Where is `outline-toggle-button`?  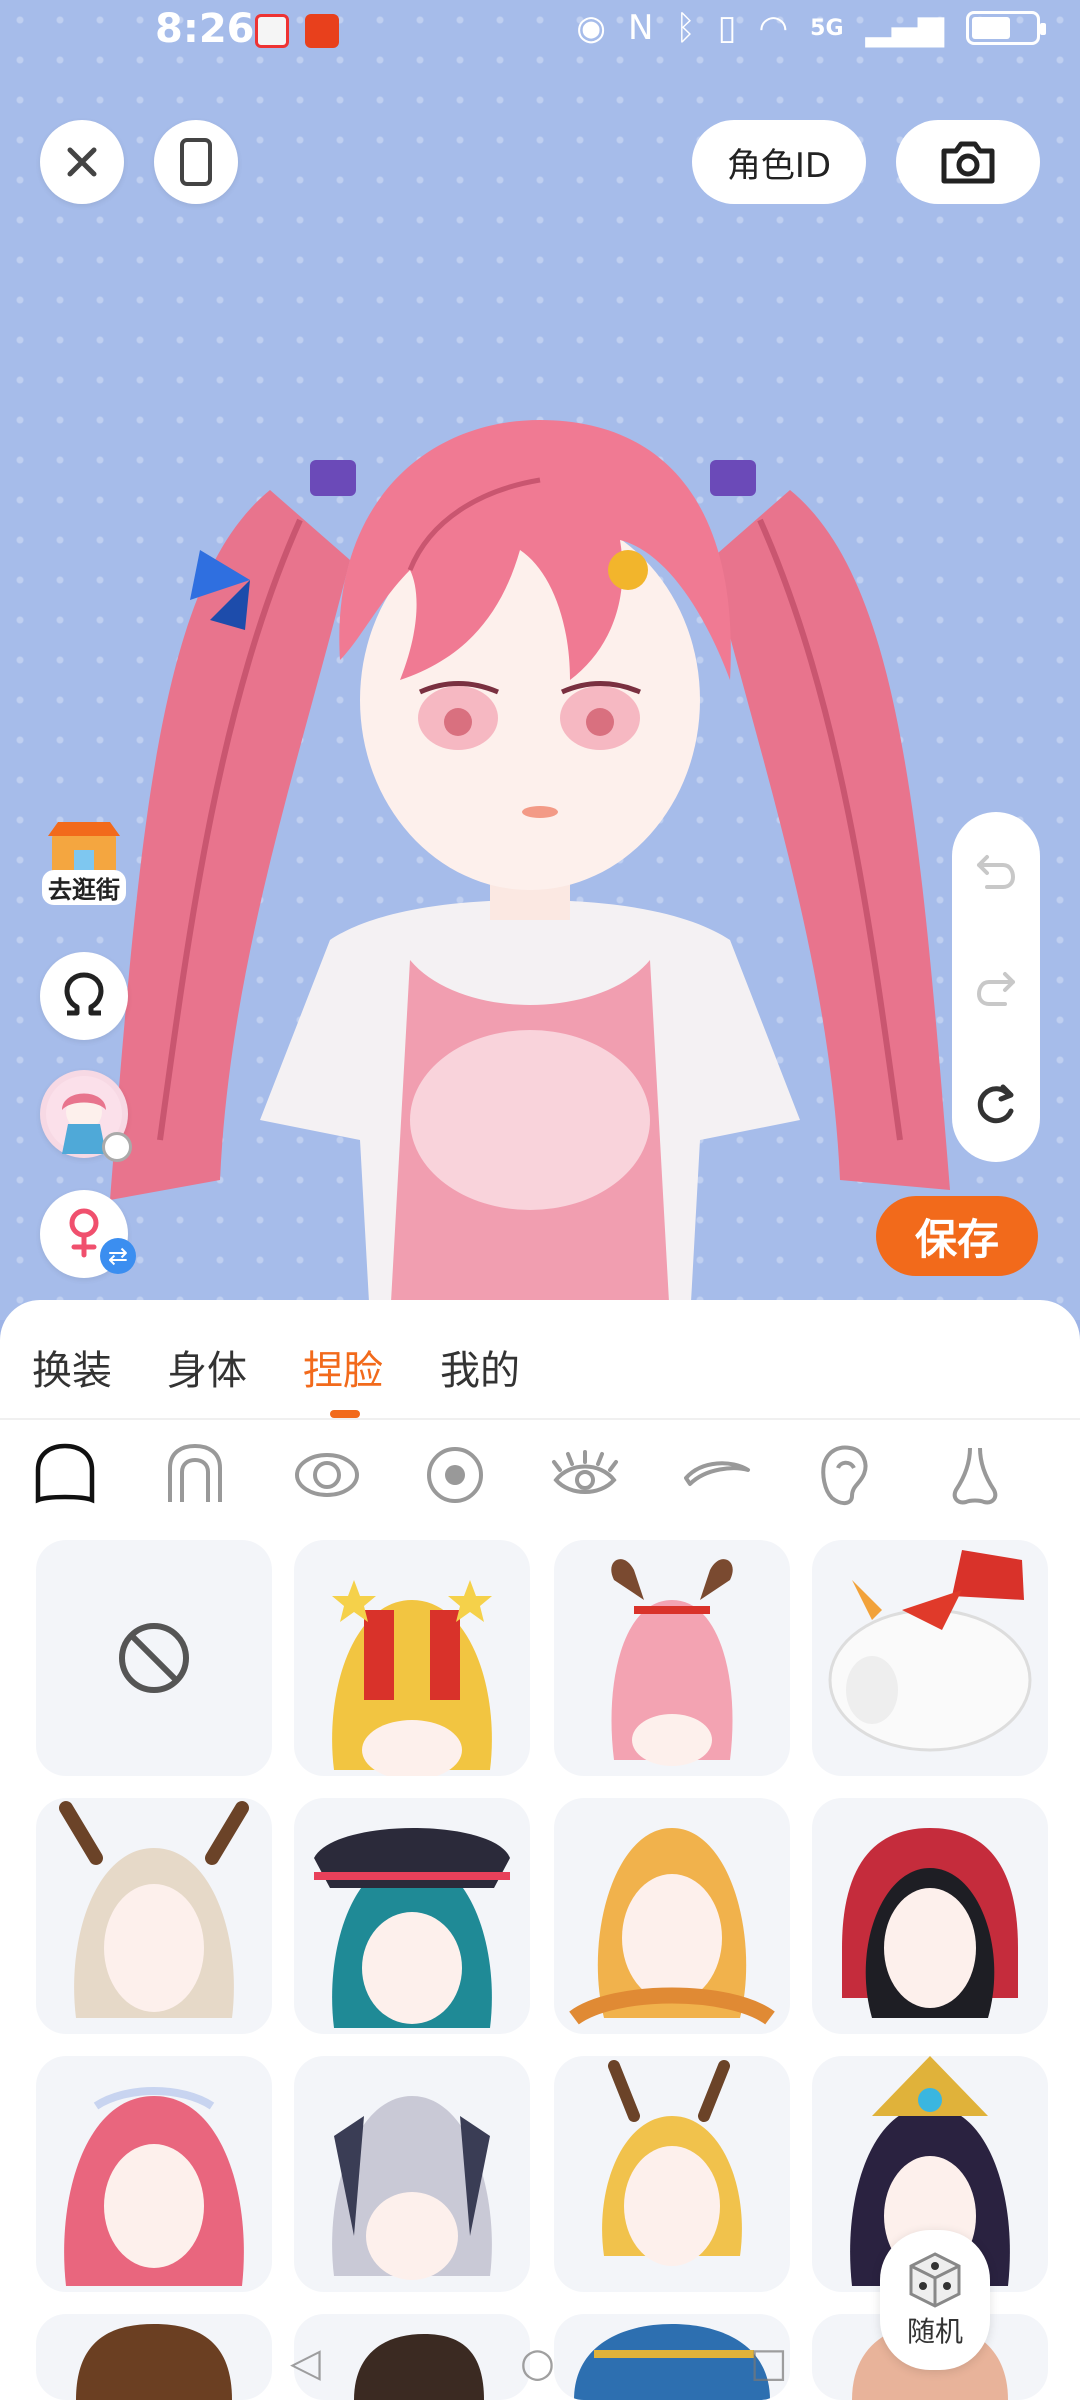
outline-toggle-button is located at coordinates (84, 996).